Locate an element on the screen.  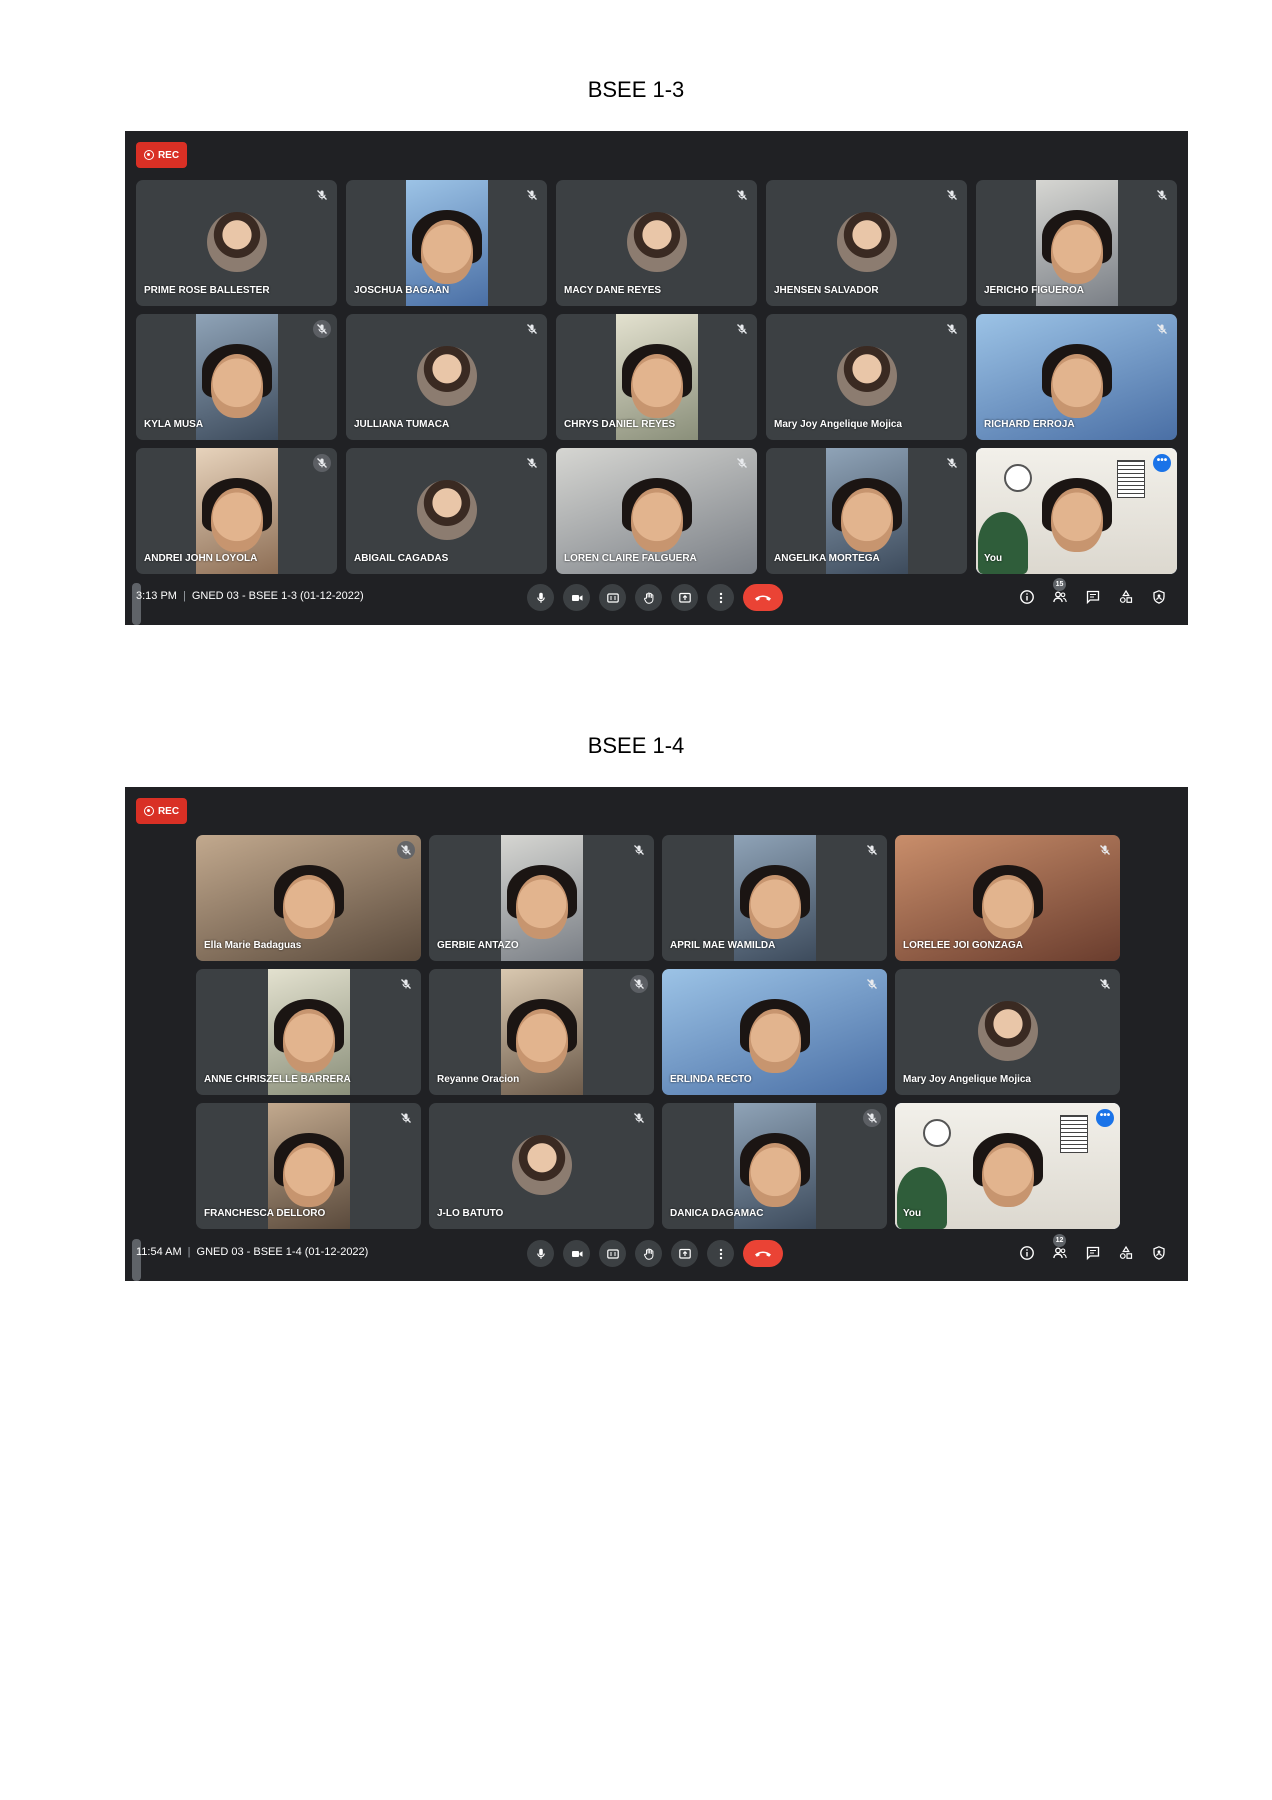
participant-tile: LORELEE JOI GONZAGA is located at coordinates (1007, 898).